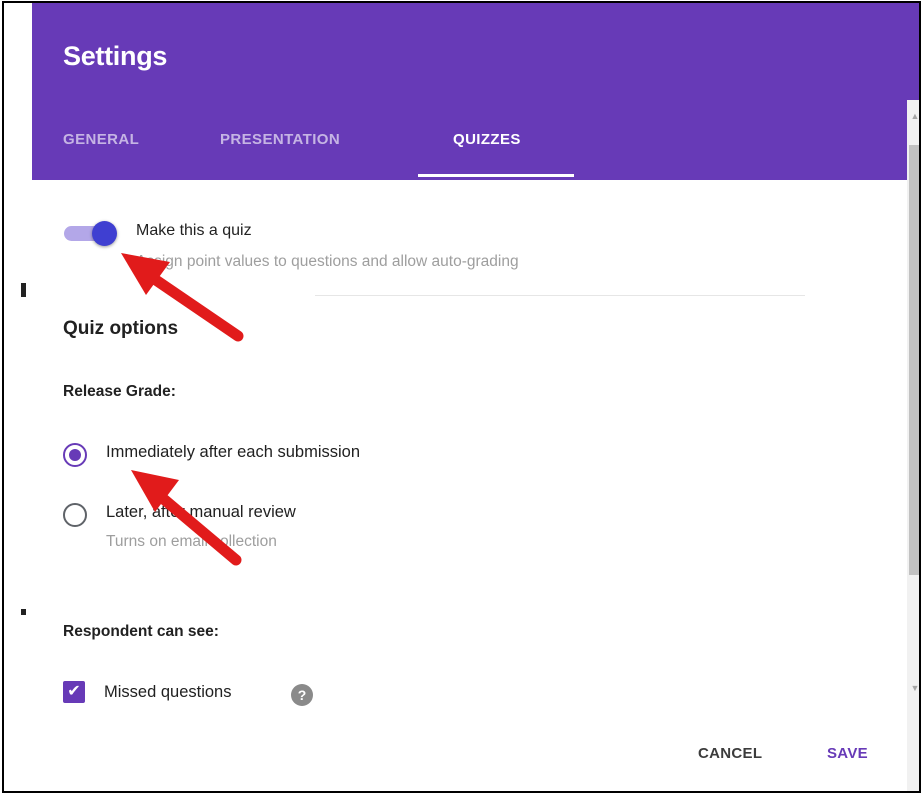 This screenshot has height=795, width=924. I want to click on cancel-button: CANCEL, so click(730, 753).